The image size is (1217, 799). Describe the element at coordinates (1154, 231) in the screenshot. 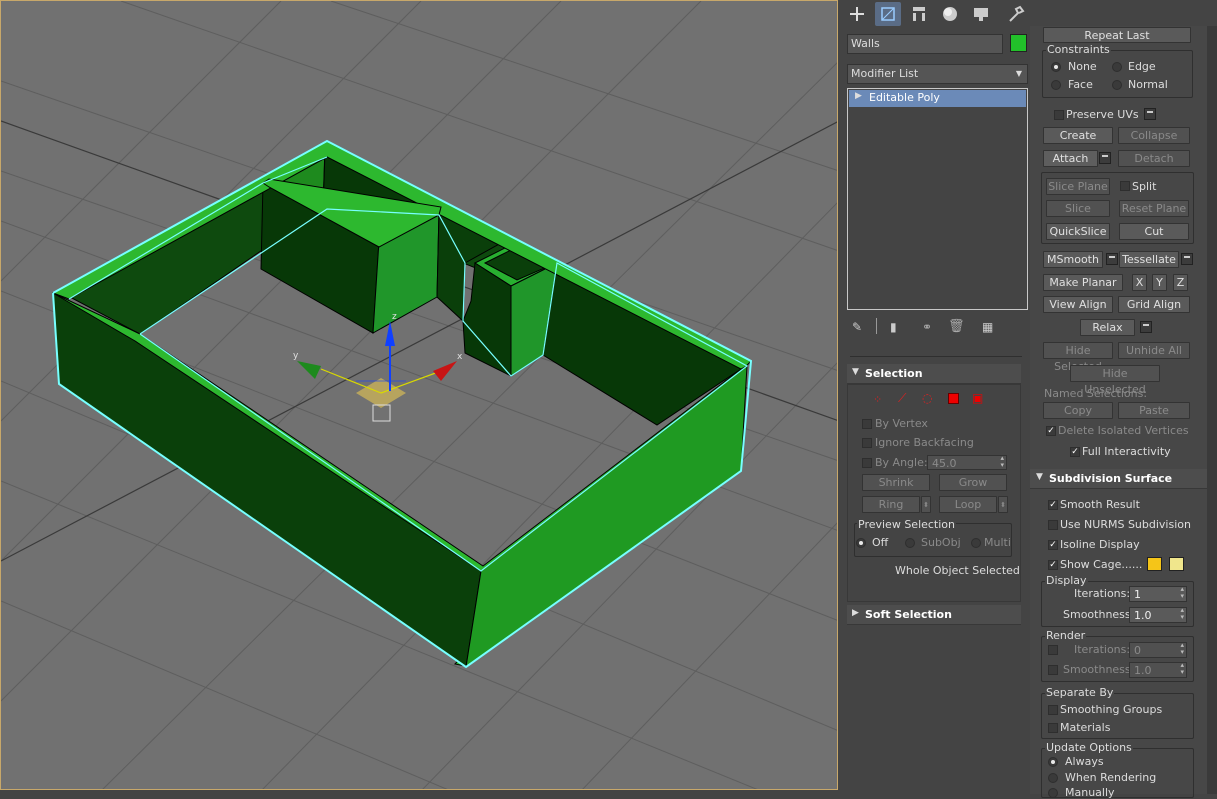

I see `cut-button: Cut` at that location.